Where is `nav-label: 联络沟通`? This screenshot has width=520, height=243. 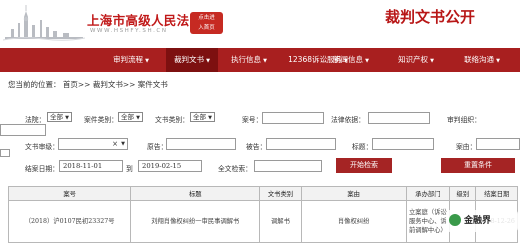
nav-label: 联络沟通 is located at coordinates (479, 59).